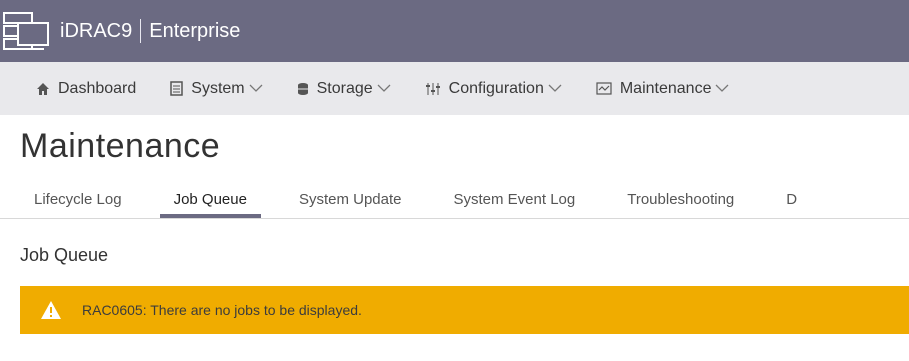 Image resolution: width=909 pixels, height=361 pixels. I want to click on nav-label-maintenance: Maintenance, so click(665, 88).